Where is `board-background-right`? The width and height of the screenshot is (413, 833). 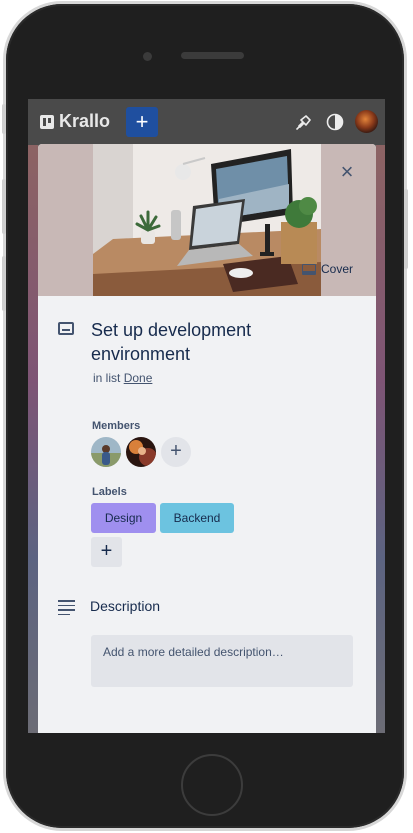 board-background-right is located at coordinates (380, 439).